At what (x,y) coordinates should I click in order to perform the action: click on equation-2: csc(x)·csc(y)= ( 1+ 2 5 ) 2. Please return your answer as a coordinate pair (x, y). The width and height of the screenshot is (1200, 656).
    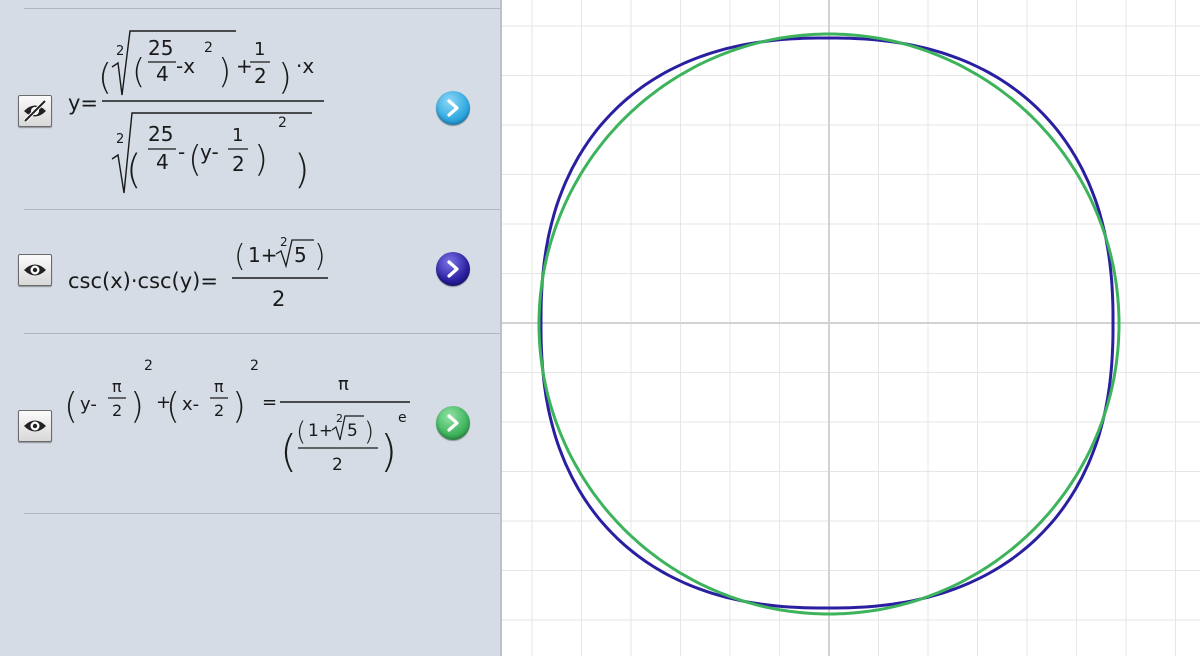
    Looking at the image, I should click on (204, 270).